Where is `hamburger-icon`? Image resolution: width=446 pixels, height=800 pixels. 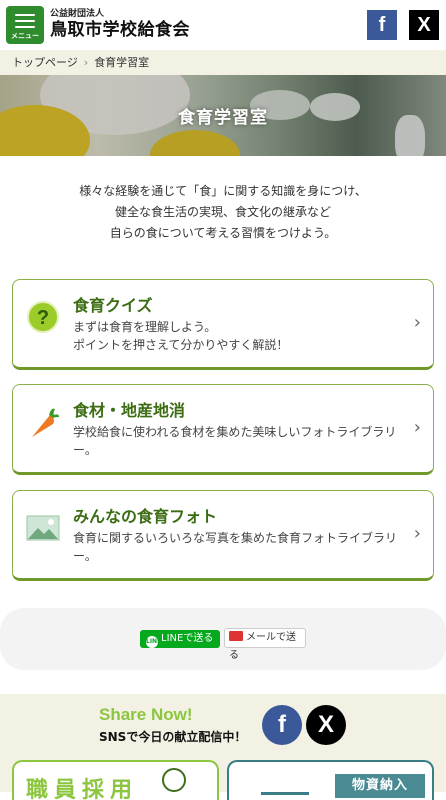 hamburger-icon is located at coordinates (25, 23).